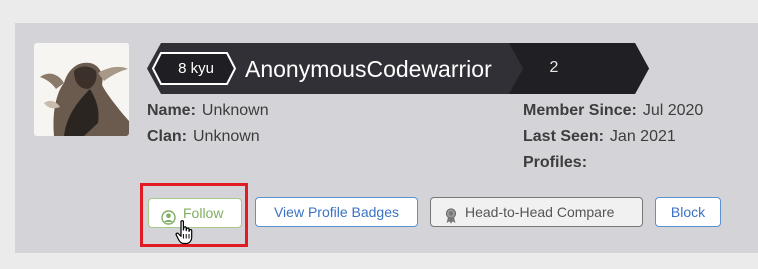 The width and height of the screenshot is (758, 269). What do you see at coordinates (171, 110) in the screenshot?
I see `name-label: Name:` at bounding box center [171, 110].